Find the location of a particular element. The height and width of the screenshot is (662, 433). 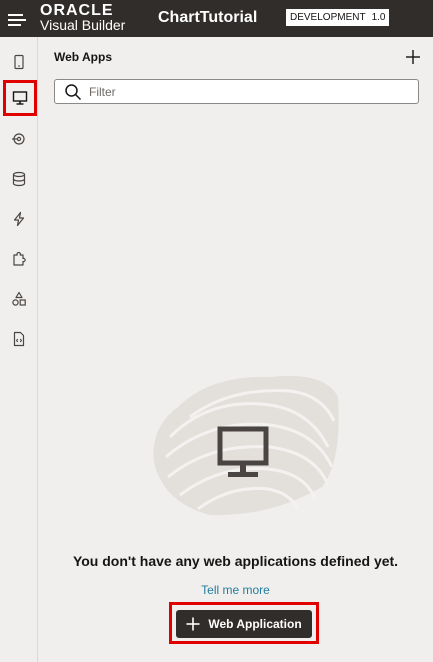

hamburger-icon is located at coordinates (17, 19).